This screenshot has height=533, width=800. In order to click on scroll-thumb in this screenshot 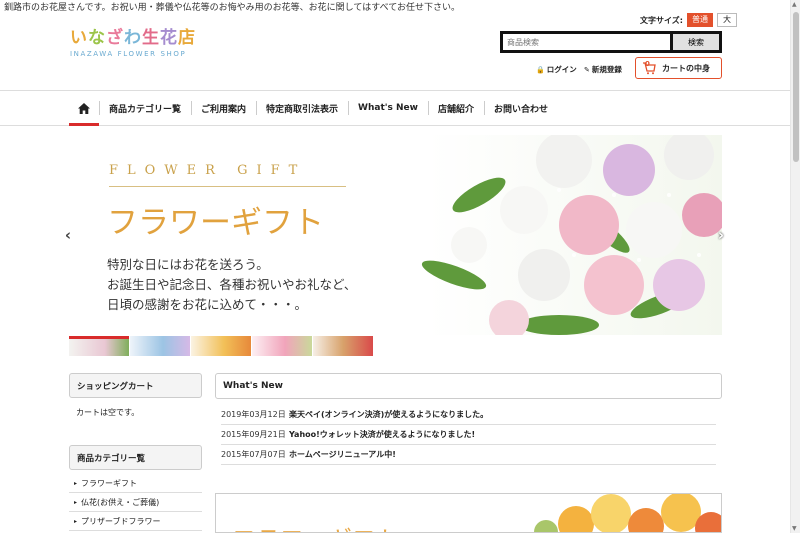, I will do `click(796, 87)`.